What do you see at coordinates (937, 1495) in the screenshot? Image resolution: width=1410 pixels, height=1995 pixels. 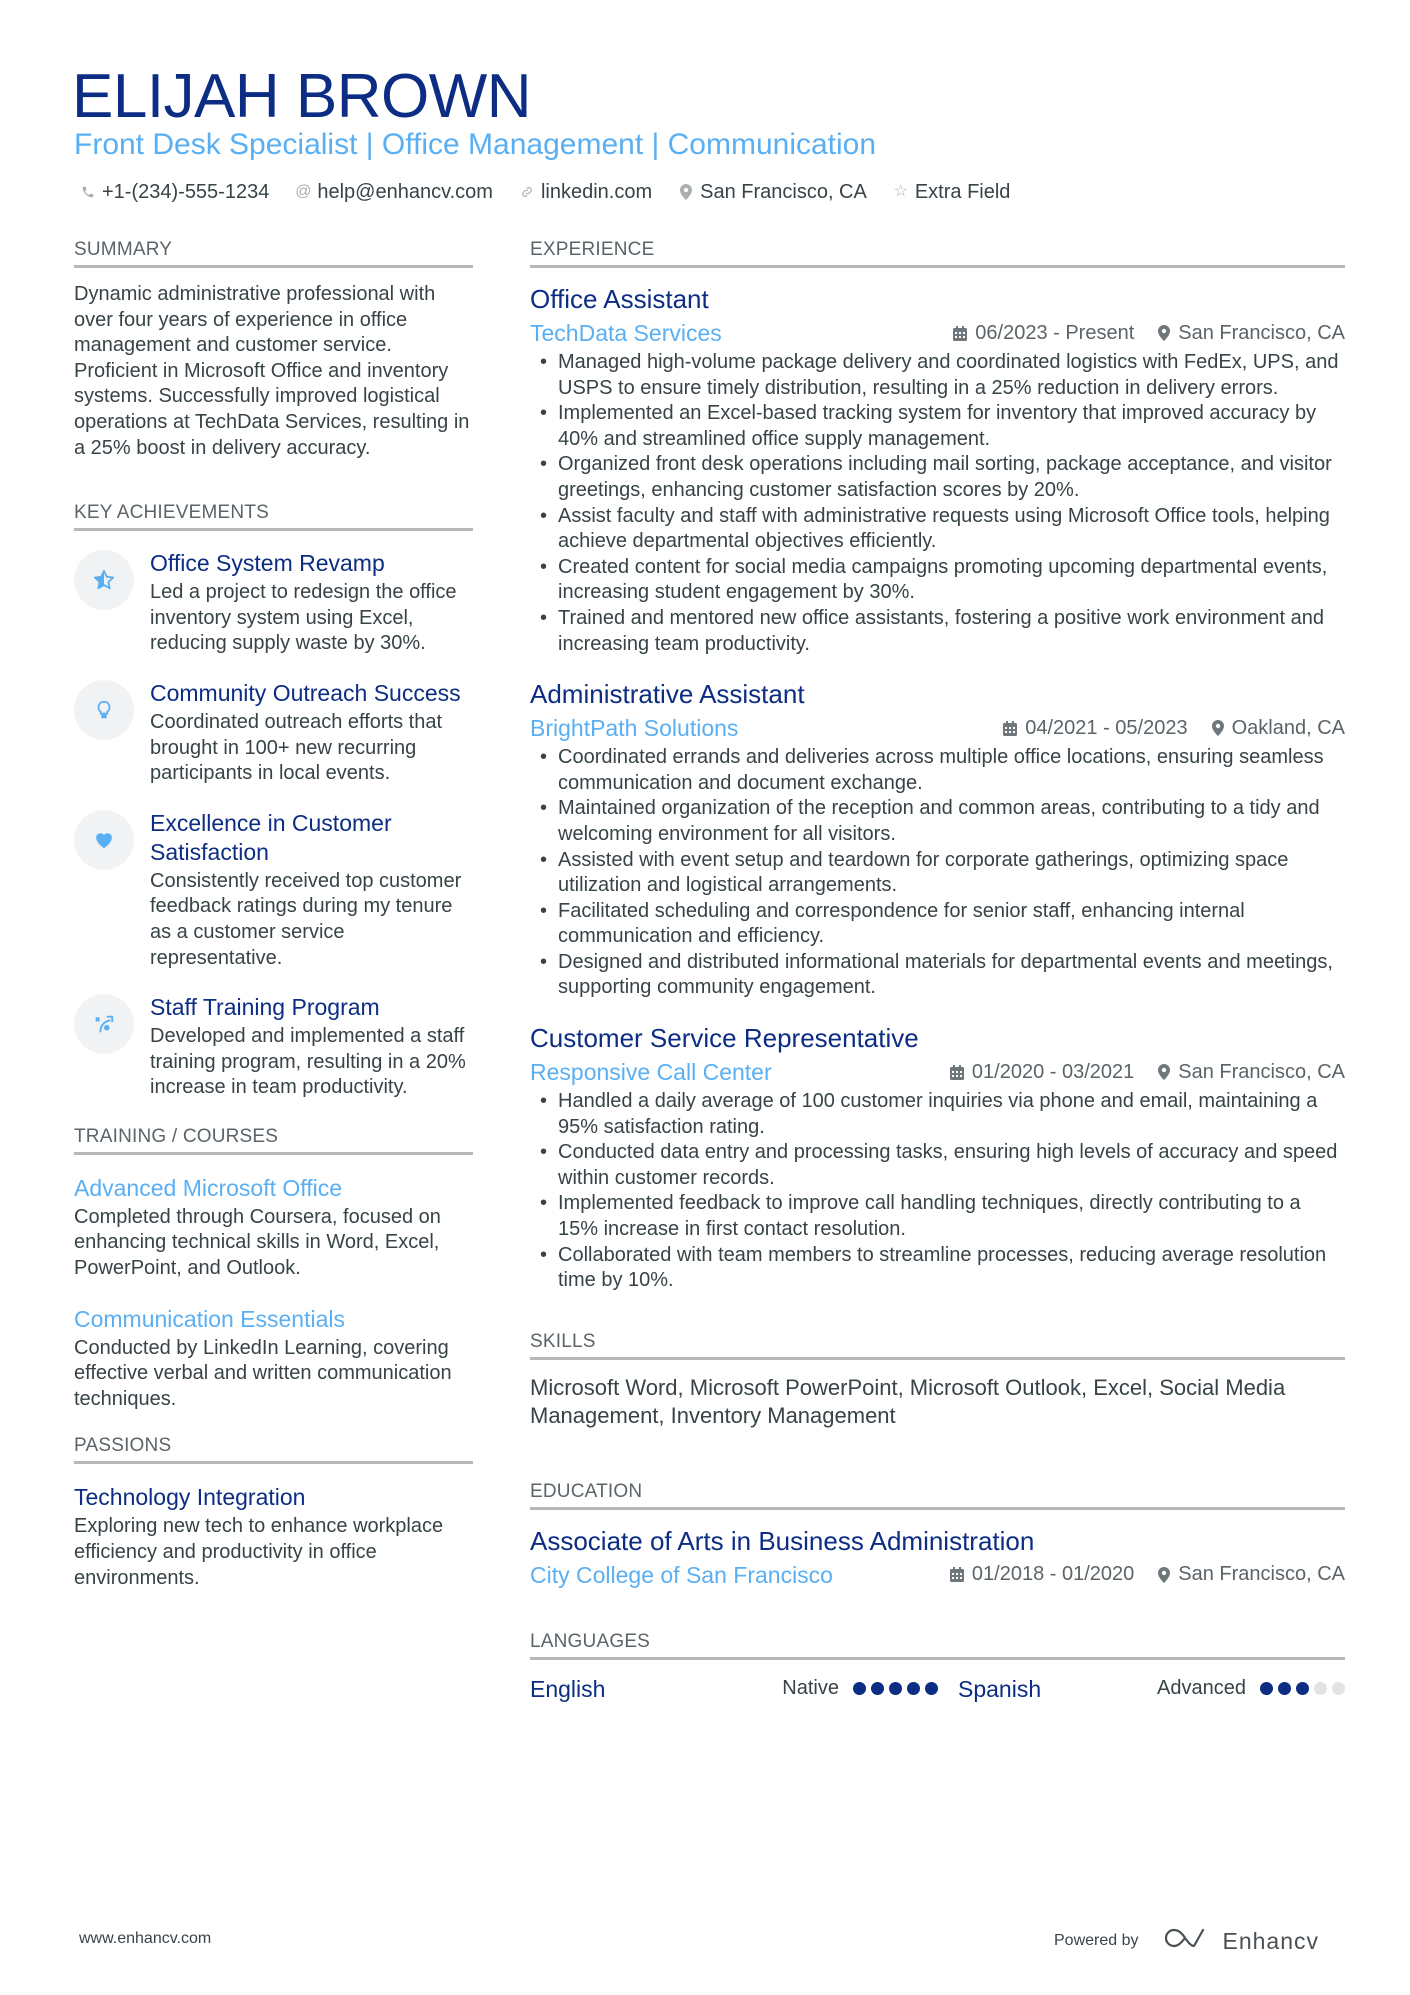 I see `section-title-education: EDUCATION` at bounding box center [937, 1495].